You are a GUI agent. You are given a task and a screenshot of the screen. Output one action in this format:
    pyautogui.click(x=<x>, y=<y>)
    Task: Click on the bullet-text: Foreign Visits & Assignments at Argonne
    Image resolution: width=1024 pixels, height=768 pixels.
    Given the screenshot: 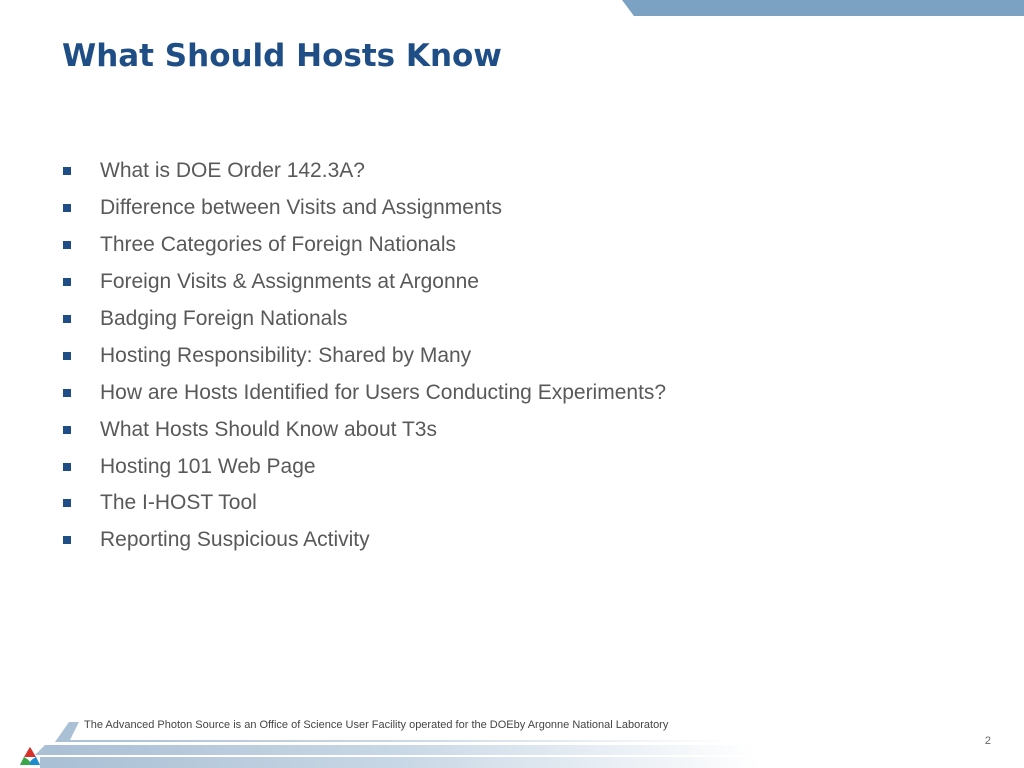 What is the action you would take?
    pyautogui.click(x=289, y=282)
    